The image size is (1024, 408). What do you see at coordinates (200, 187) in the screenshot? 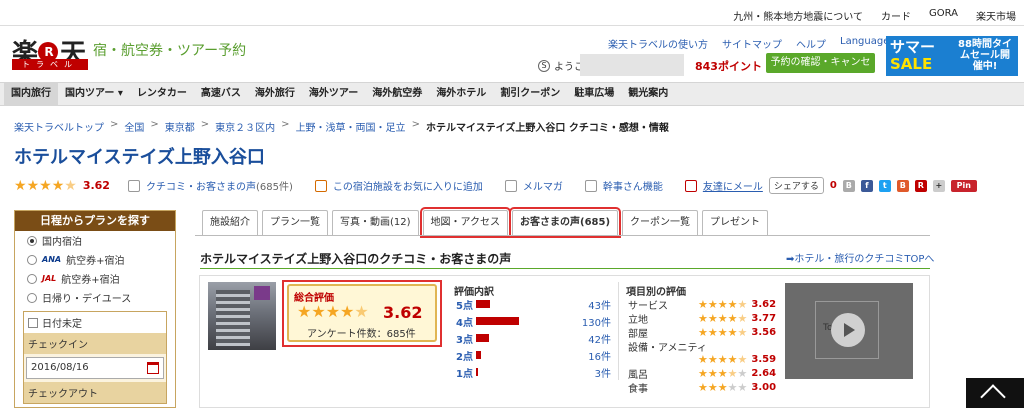
I see `review-link-label: クチコミ・お客さまの声` at bounding box center [200, 187].